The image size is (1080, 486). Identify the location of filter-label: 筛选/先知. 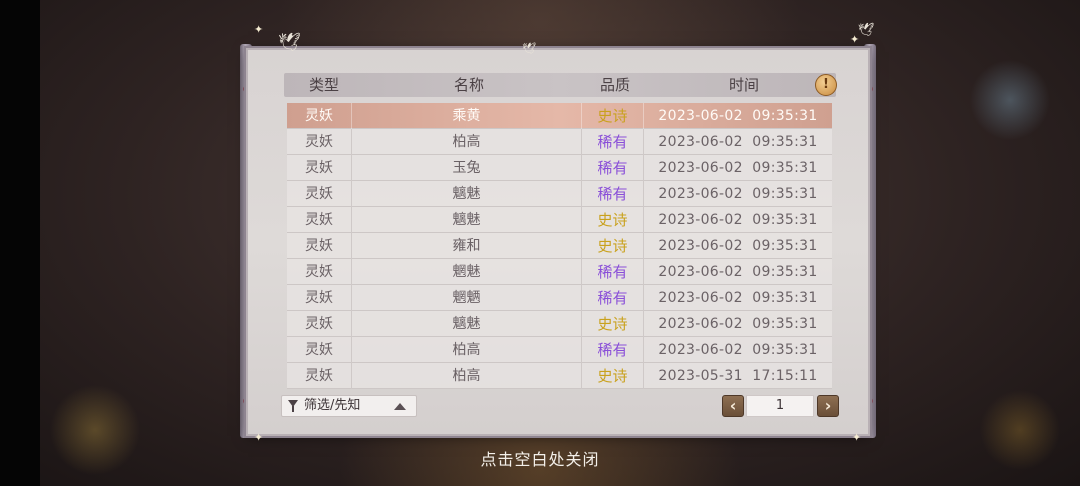
(332, 405).